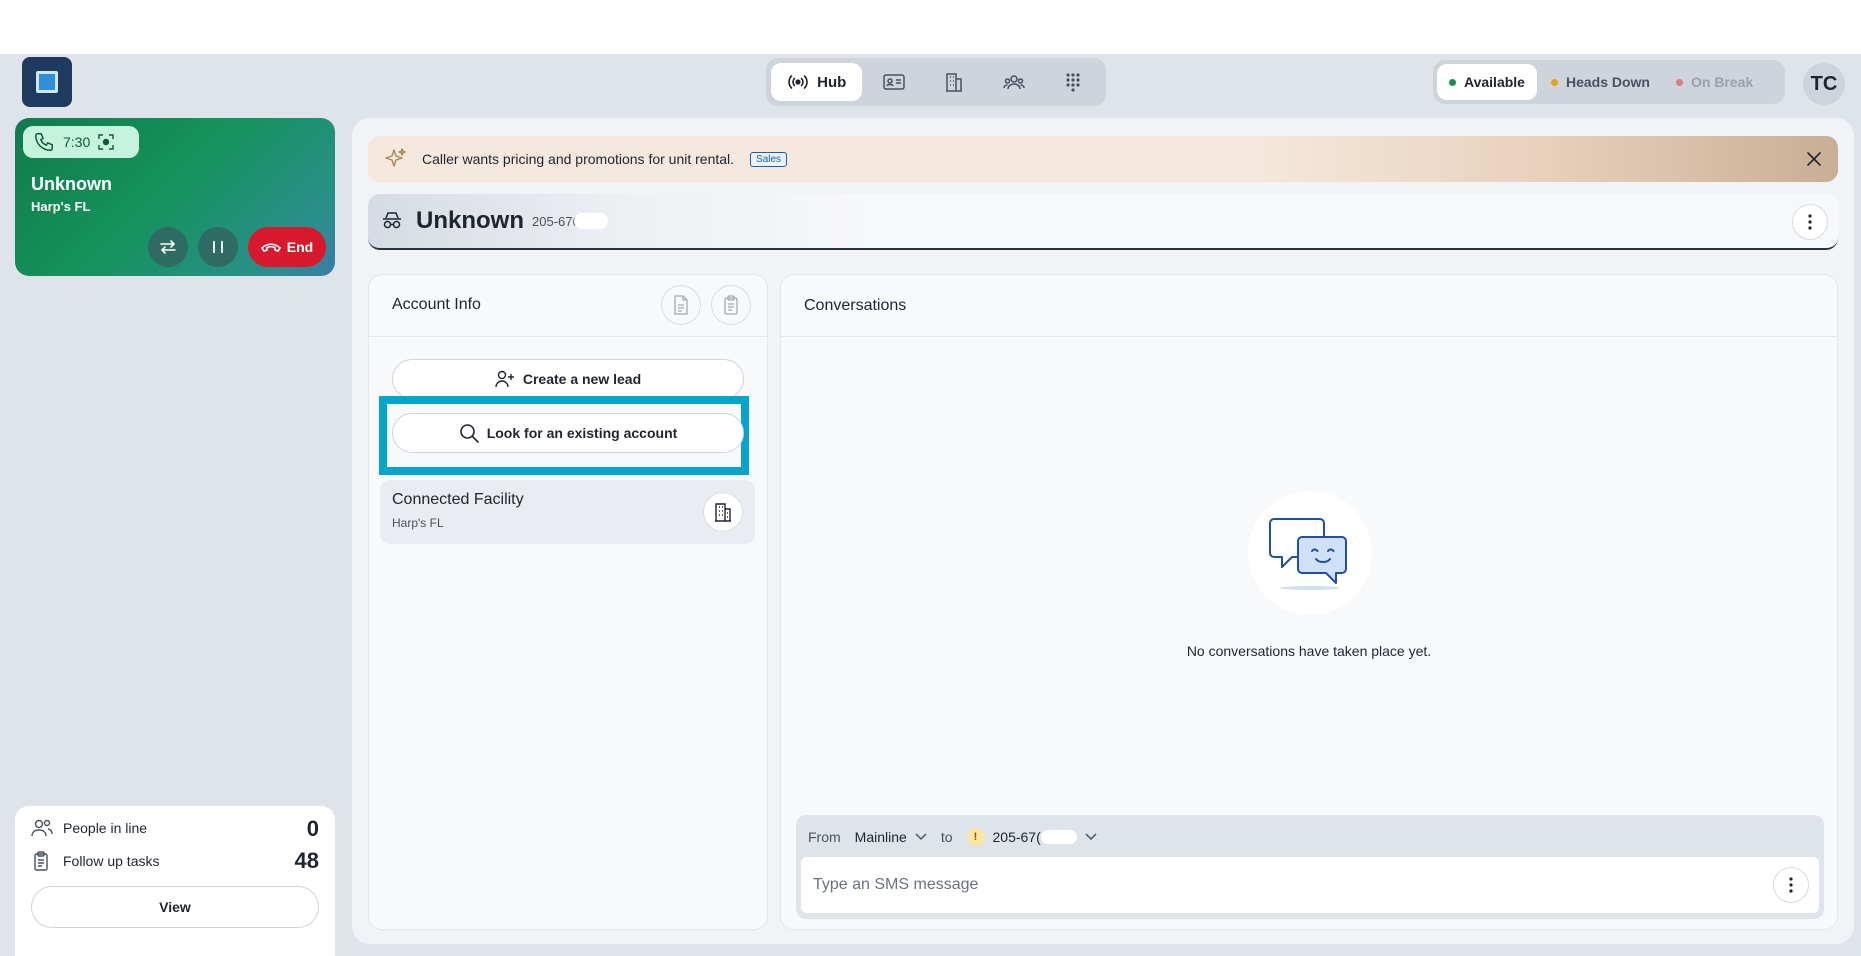  I want to click on caller-more-button, so click(1810, 222).